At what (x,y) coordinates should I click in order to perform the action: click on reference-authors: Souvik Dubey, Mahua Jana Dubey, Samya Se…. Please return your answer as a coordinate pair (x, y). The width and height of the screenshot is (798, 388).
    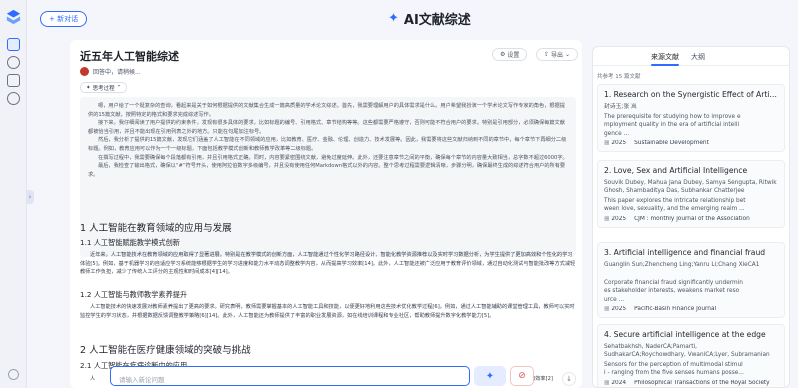
    Looking at the image, I should click on (690, 187).